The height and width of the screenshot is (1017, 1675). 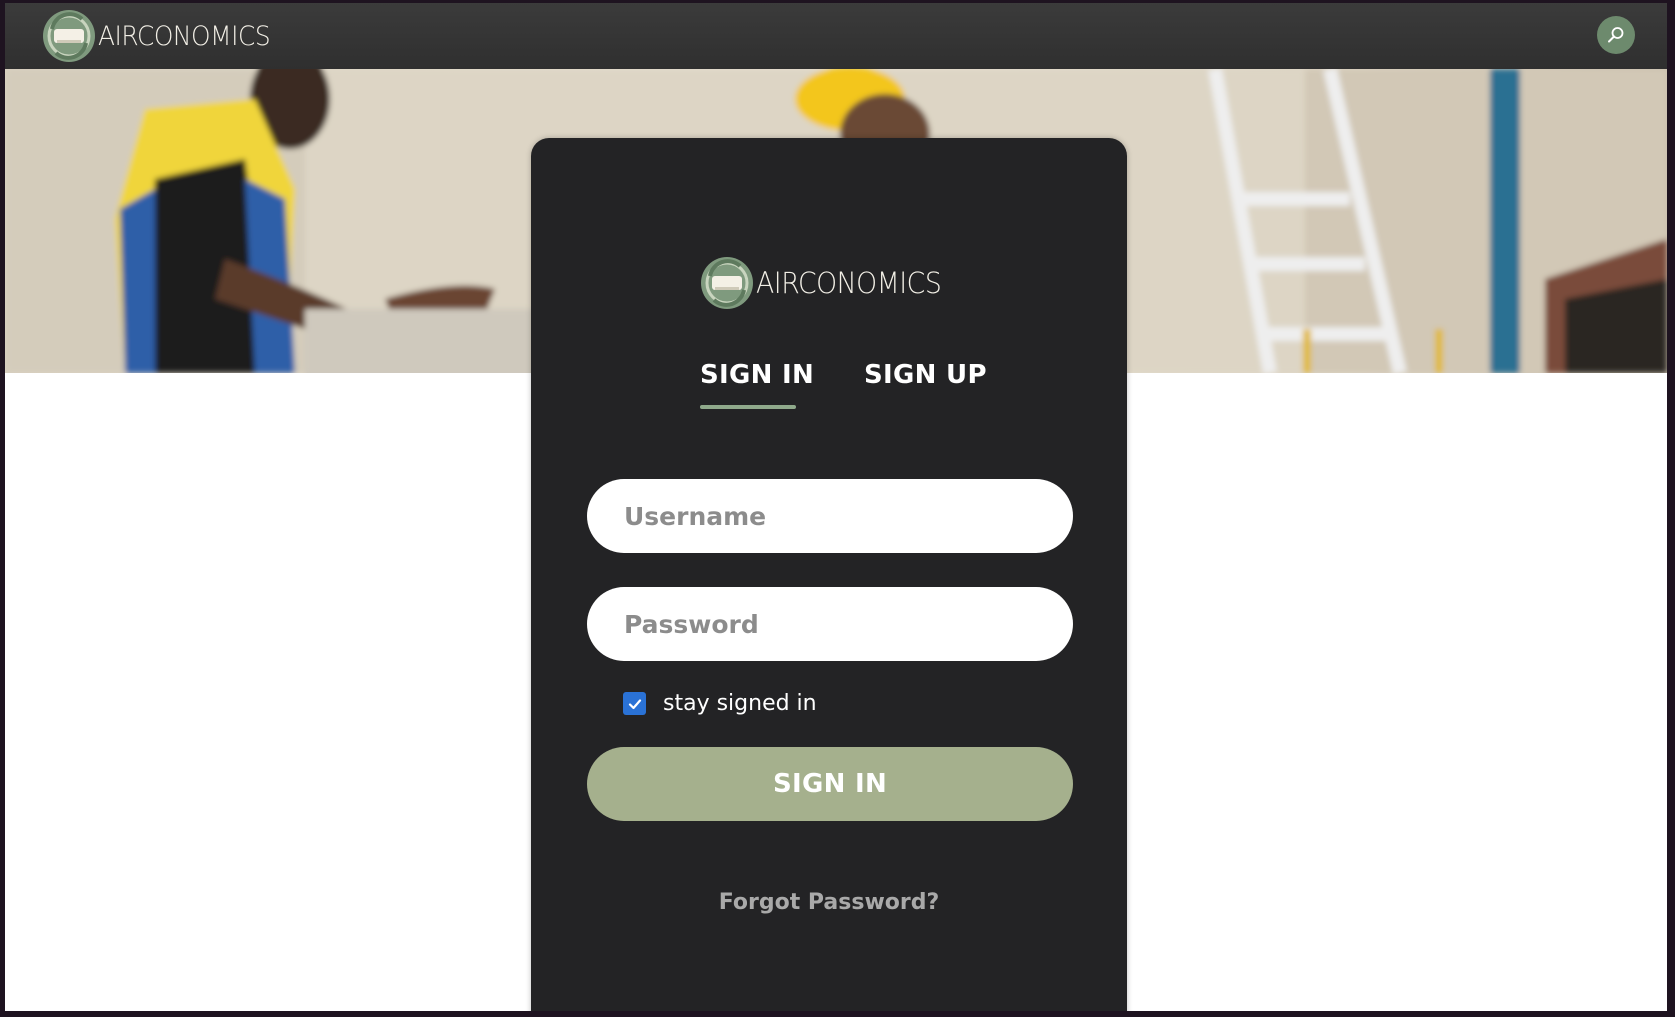 I want to click on search-icon, so click(x=1616, y=35).